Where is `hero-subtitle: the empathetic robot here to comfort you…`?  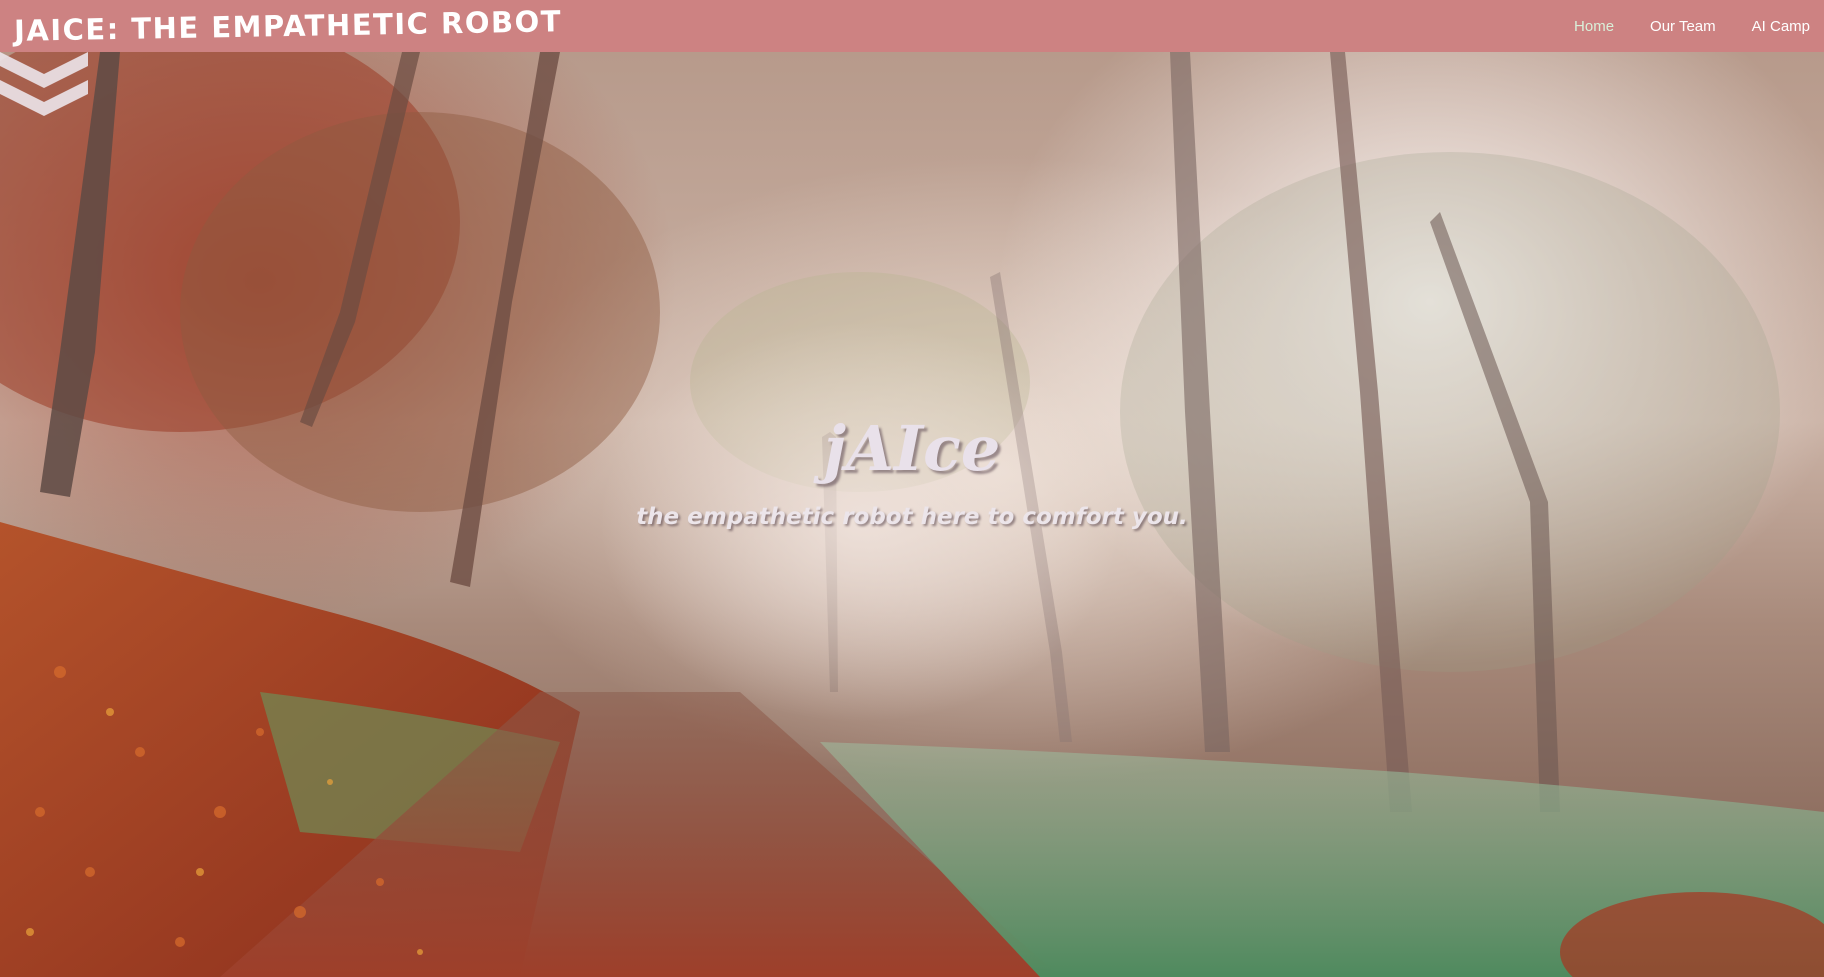
hero-subtitle: the empathetic robot here to comfort you… is located at coordinates (912, 517).